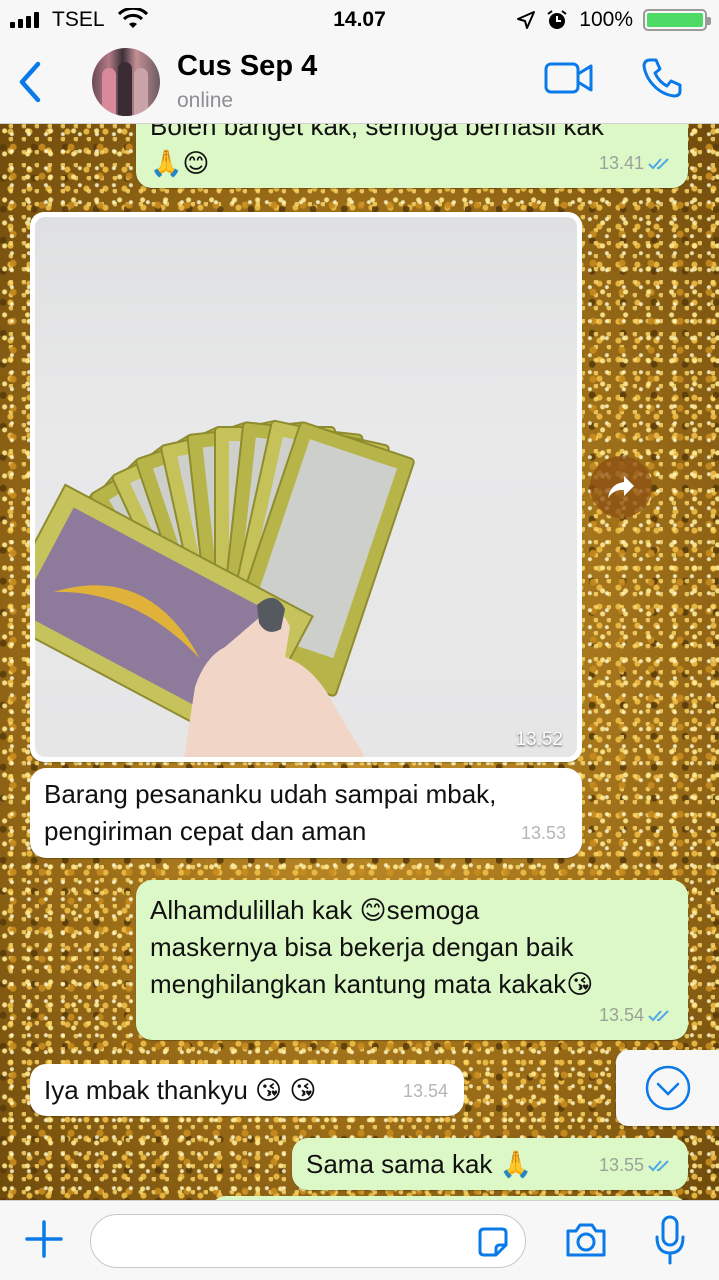 The width and height of the screenshot is (719, 1280). I want to click on battery-percentage: 100%, so click(606, 19).